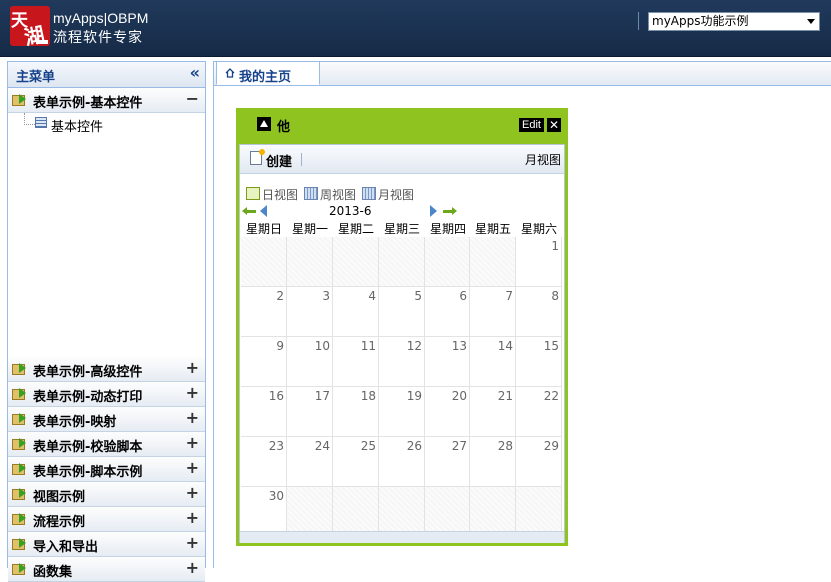 This screenshot has height=582, width=831. Describe the element at coordinates (539, 412) in the screenshot. I see `calendar-day-cell: 22` at that location.